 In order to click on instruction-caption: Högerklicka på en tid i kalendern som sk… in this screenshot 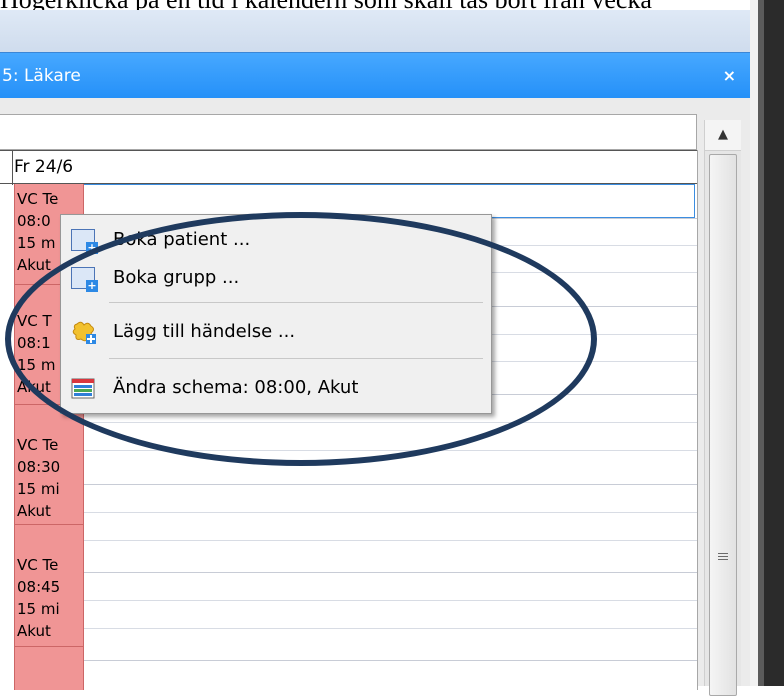, I will do `click(392, 7)`.